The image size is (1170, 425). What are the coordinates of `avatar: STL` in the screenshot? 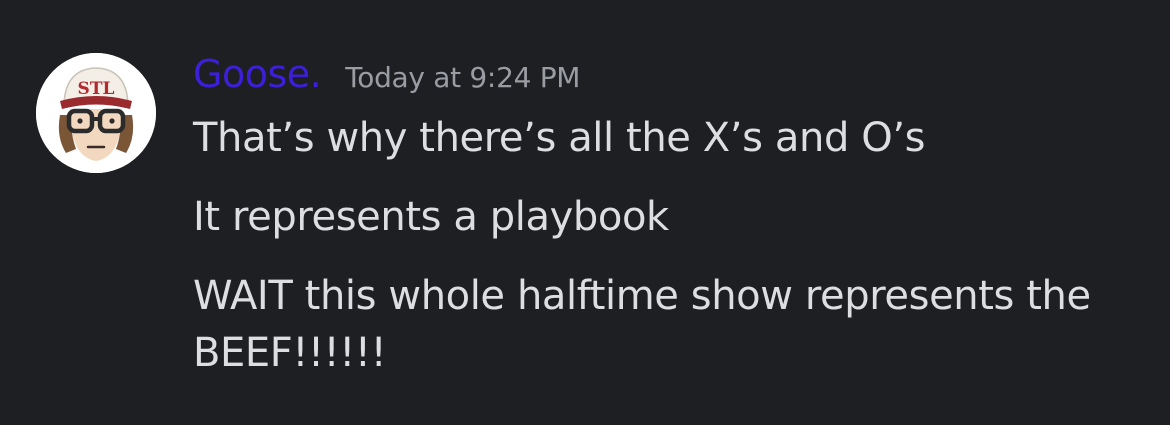 It's located at (96, 113).